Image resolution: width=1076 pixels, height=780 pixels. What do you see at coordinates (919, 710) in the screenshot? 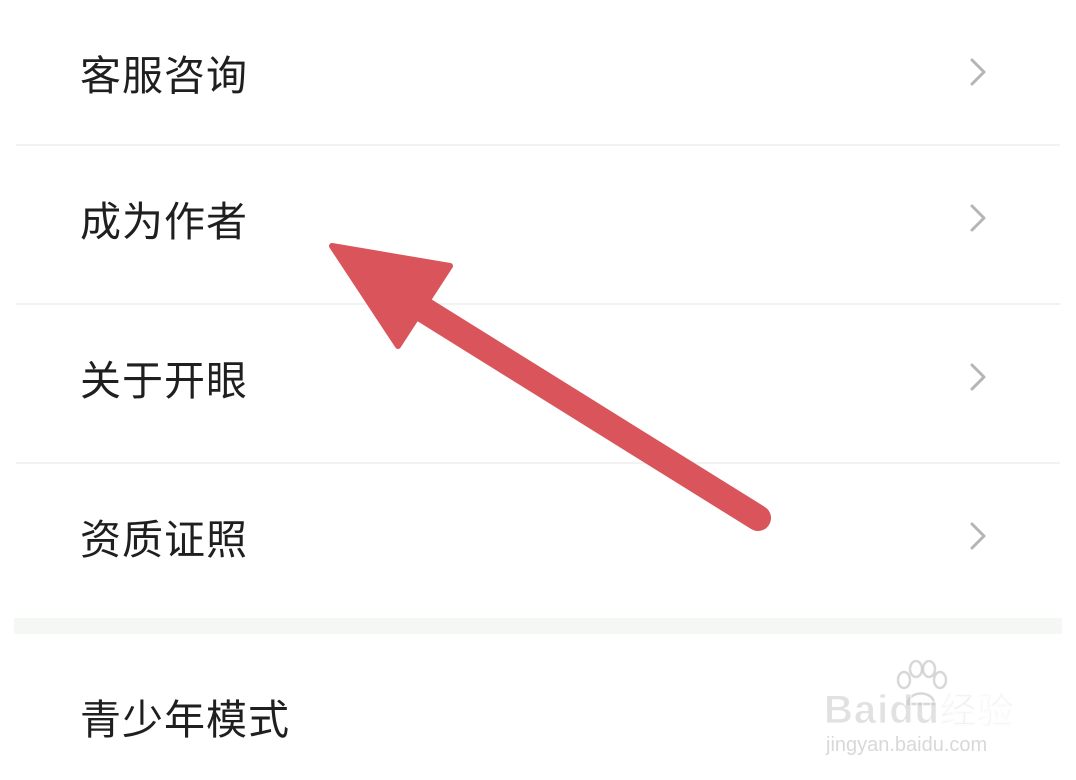
I see `watermark-brand: Baidu经验` at bounding box center [919, 710].